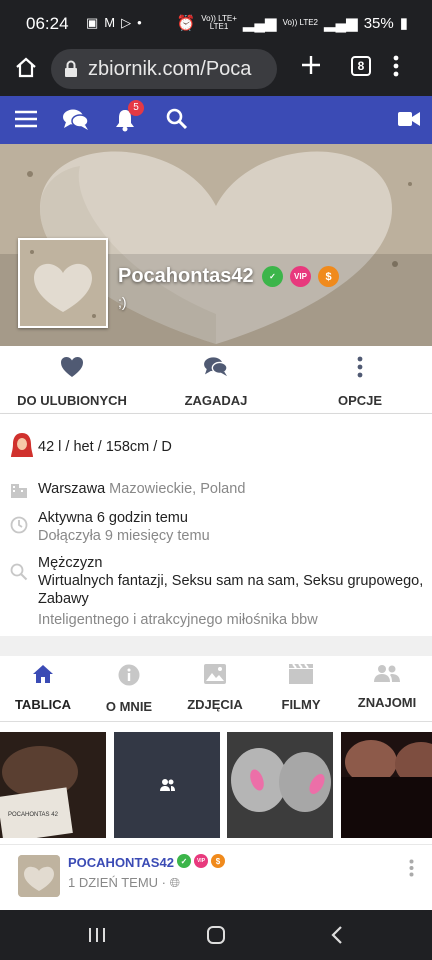 Image resolution: width=432 pixels, height=960 pixels. I want to click on profile-badges: ✓ VIP $, so click(300, 276).